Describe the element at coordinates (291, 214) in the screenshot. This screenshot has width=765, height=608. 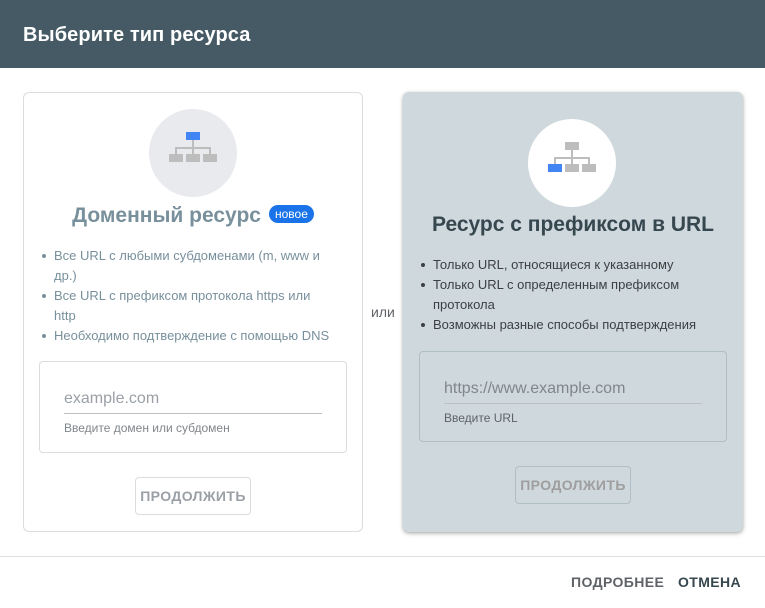
I see `new-badge: новое` at that location.